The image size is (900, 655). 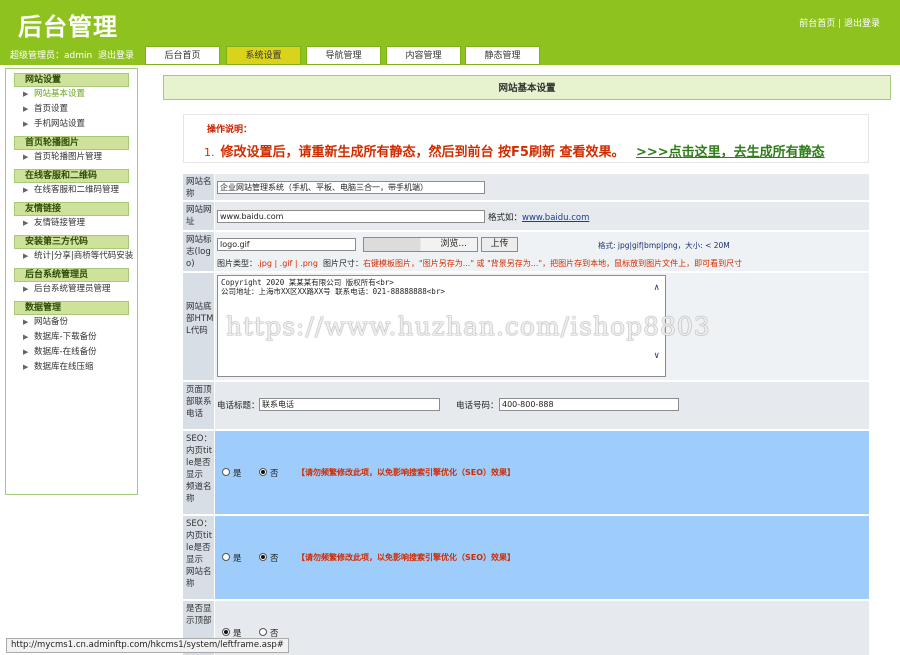 I want to click on sidebar-item-label: 数据库在线压缩, so click(x=64, y=367).